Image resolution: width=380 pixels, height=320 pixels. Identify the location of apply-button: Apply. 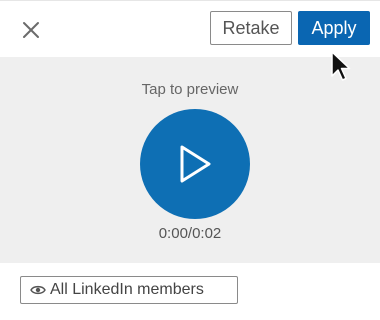
(334, 28).